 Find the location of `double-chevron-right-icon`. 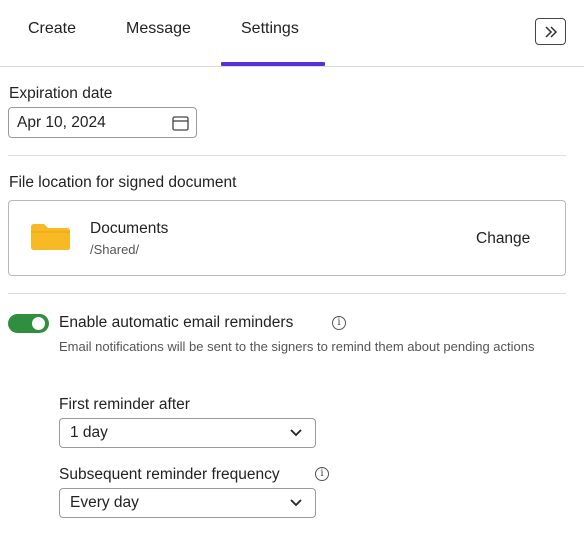

double-chevron-right-icon is located at coordinates (550, 31).